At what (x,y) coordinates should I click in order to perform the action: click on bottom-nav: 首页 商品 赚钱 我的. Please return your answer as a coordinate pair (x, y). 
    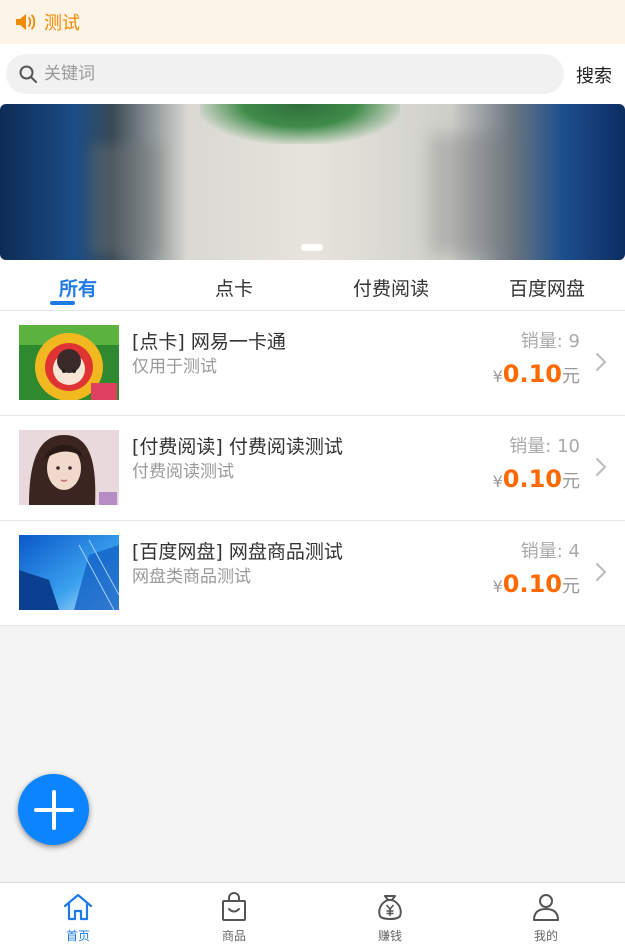
    Looking at the image, I should click on (312, 913).